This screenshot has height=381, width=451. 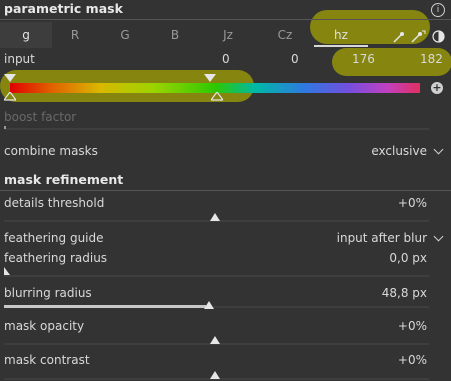 What do you see at coordinates (56, 258) in the screenshot?
I see `feathering-radius-label: feathering radius` at bounding box center [56, 258].